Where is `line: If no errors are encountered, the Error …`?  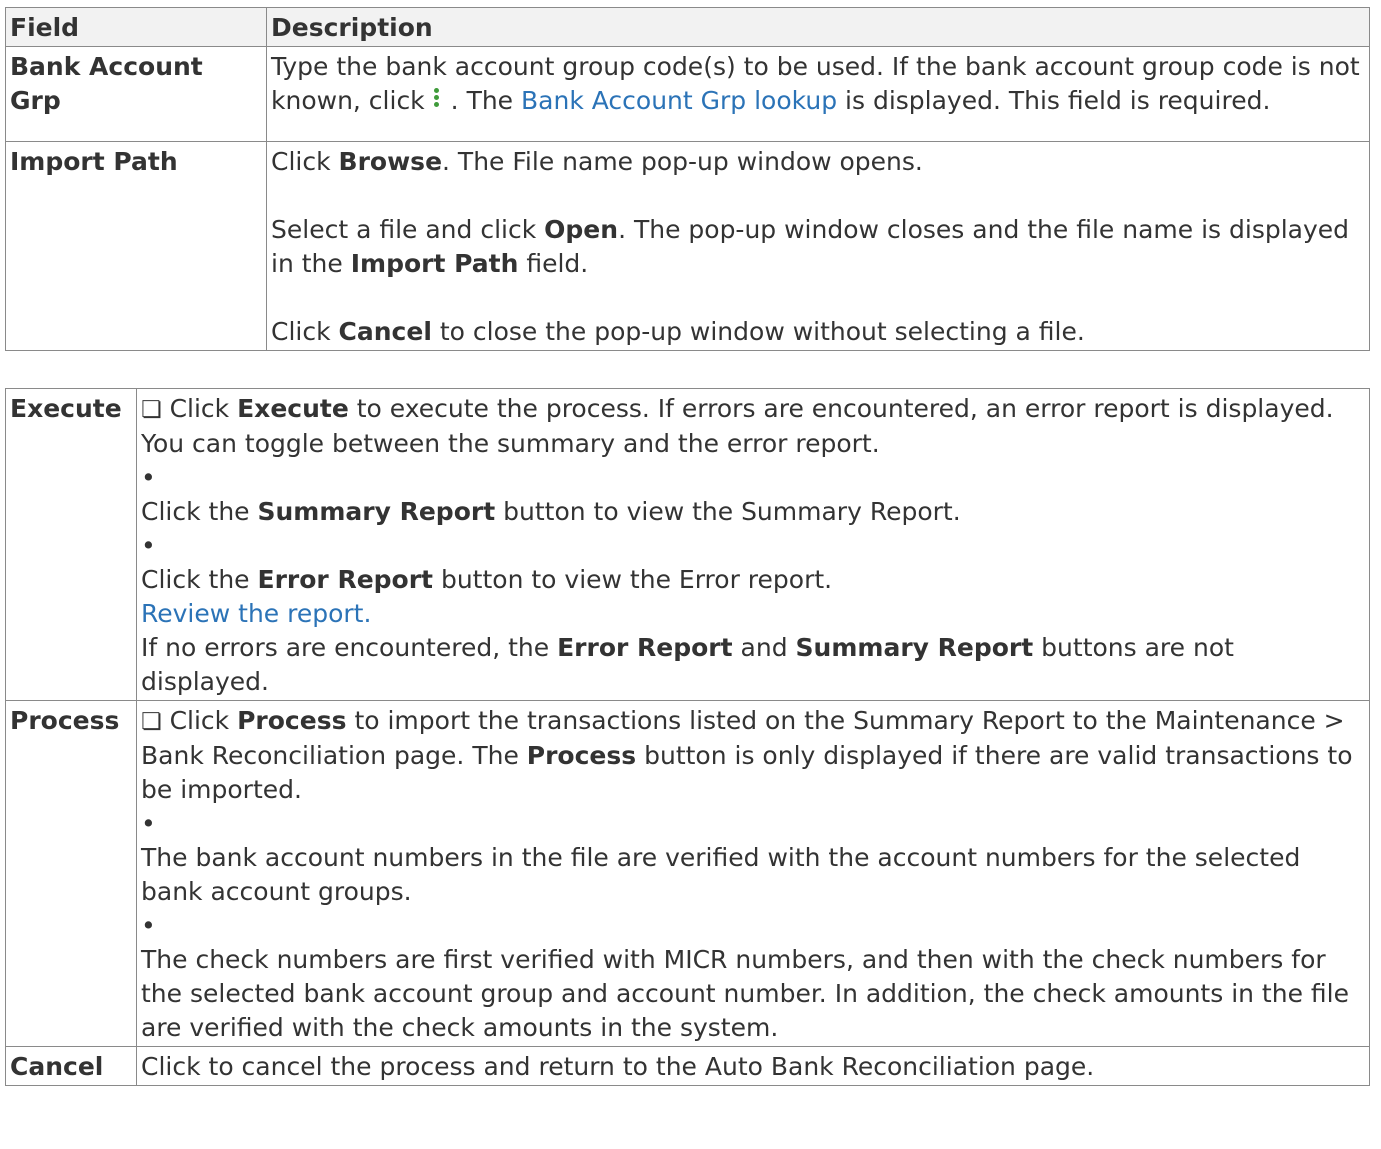 line: If no errors are encountered, the Error … is located at coordinates (687, 664).